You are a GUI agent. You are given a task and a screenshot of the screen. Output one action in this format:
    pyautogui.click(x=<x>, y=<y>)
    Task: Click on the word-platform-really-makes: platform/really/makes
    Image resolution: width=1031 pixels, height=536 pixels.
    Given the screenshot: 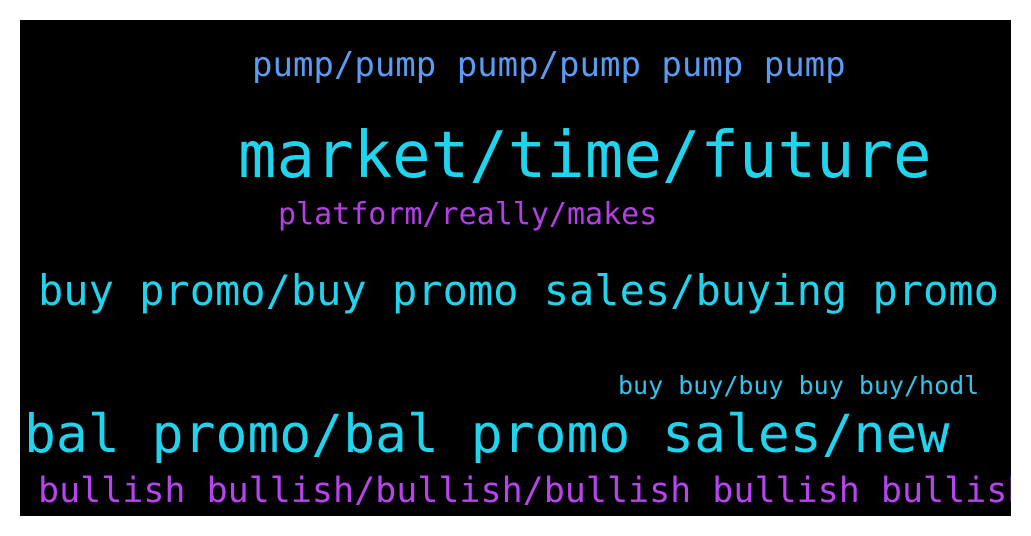 What is the action you would take?
    pyautogui.click(x=468, y=214)
    